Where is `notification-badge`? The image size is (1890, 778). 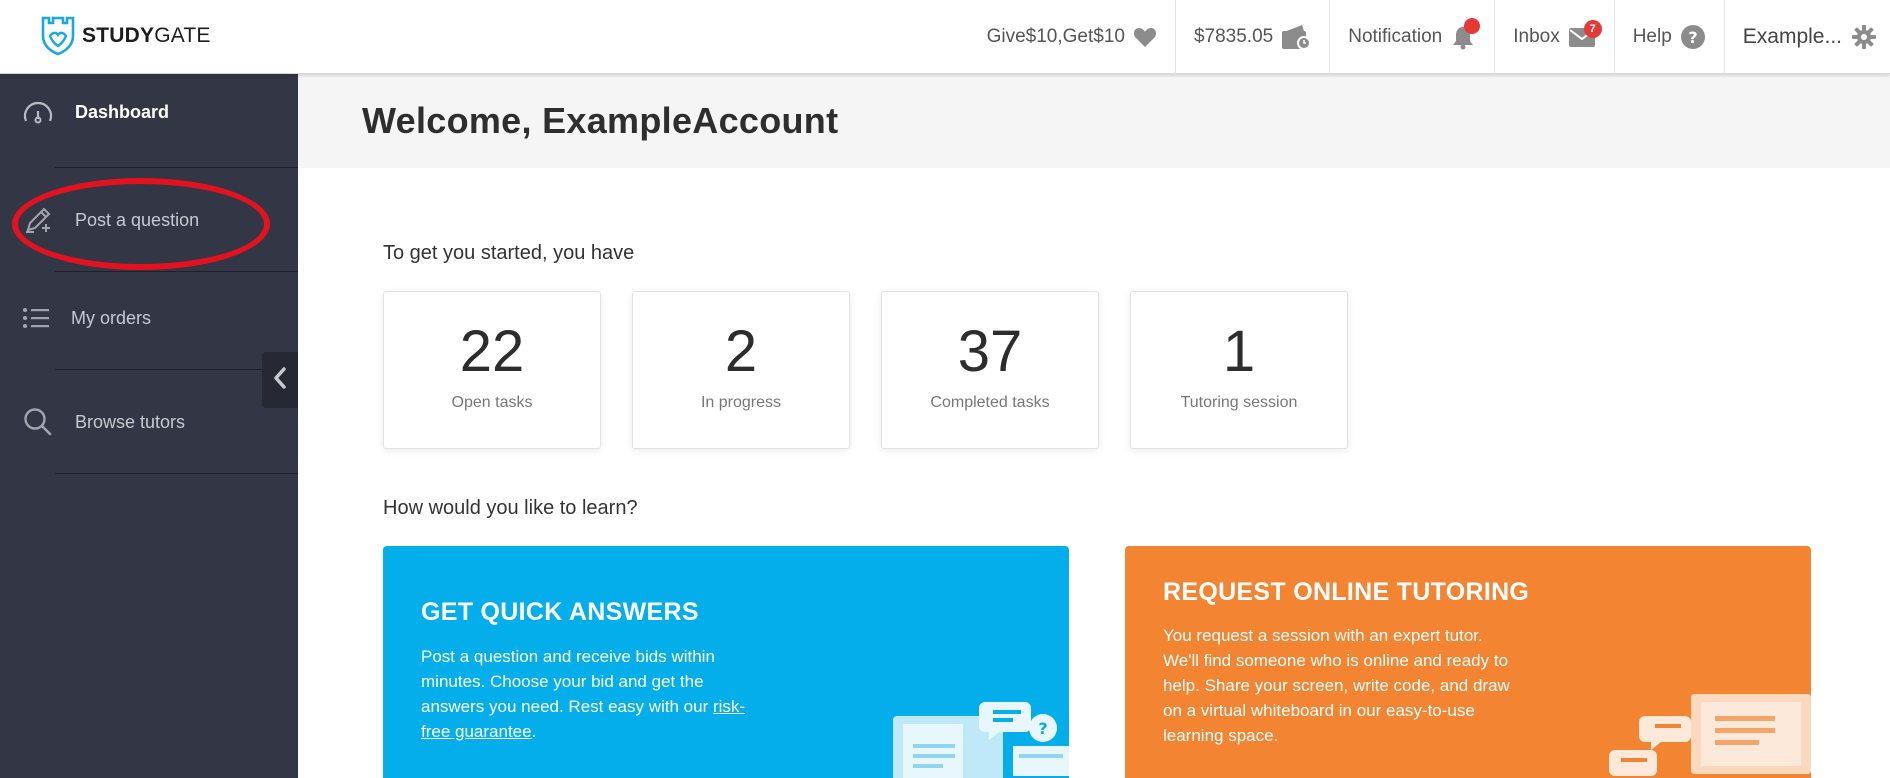 notification-badge is located at coordinates (1472, 26).